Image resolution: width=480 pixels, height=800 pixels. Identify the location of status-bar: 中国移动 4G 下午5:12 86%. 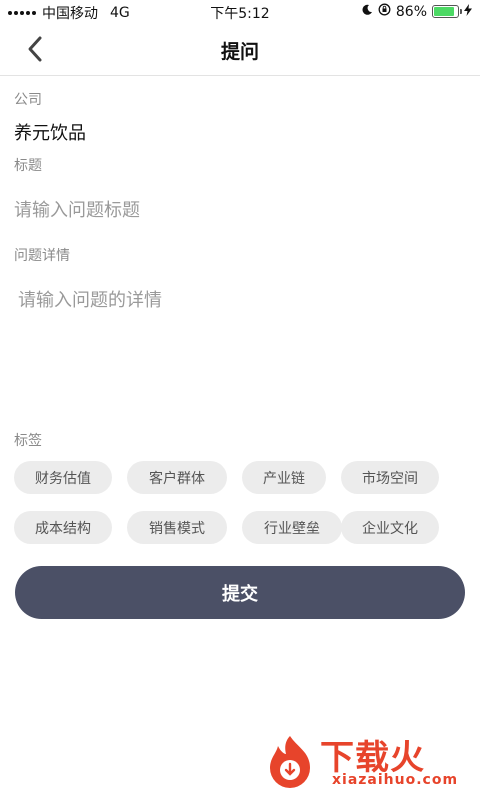
(240, 12).